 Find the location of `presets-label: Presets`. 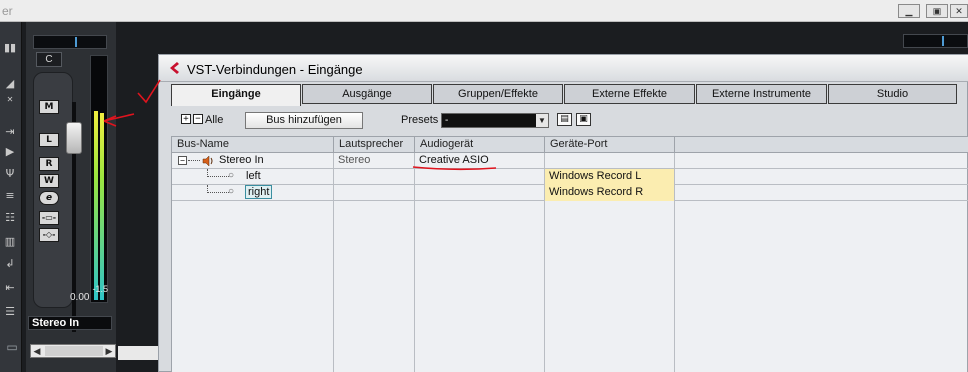

presets-label: Presets is located at coordinates (420, 120).